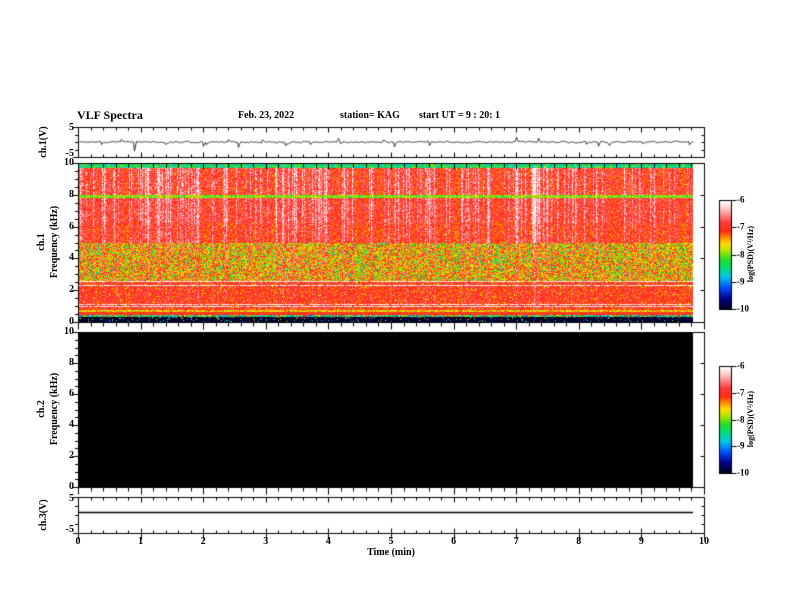 This screenshot has width=792, height=612. What do you see at coordinates (71, 226) in the screenshot?
I see `ch1-freq-tick-label: 6` at bounding box center [71, 226].